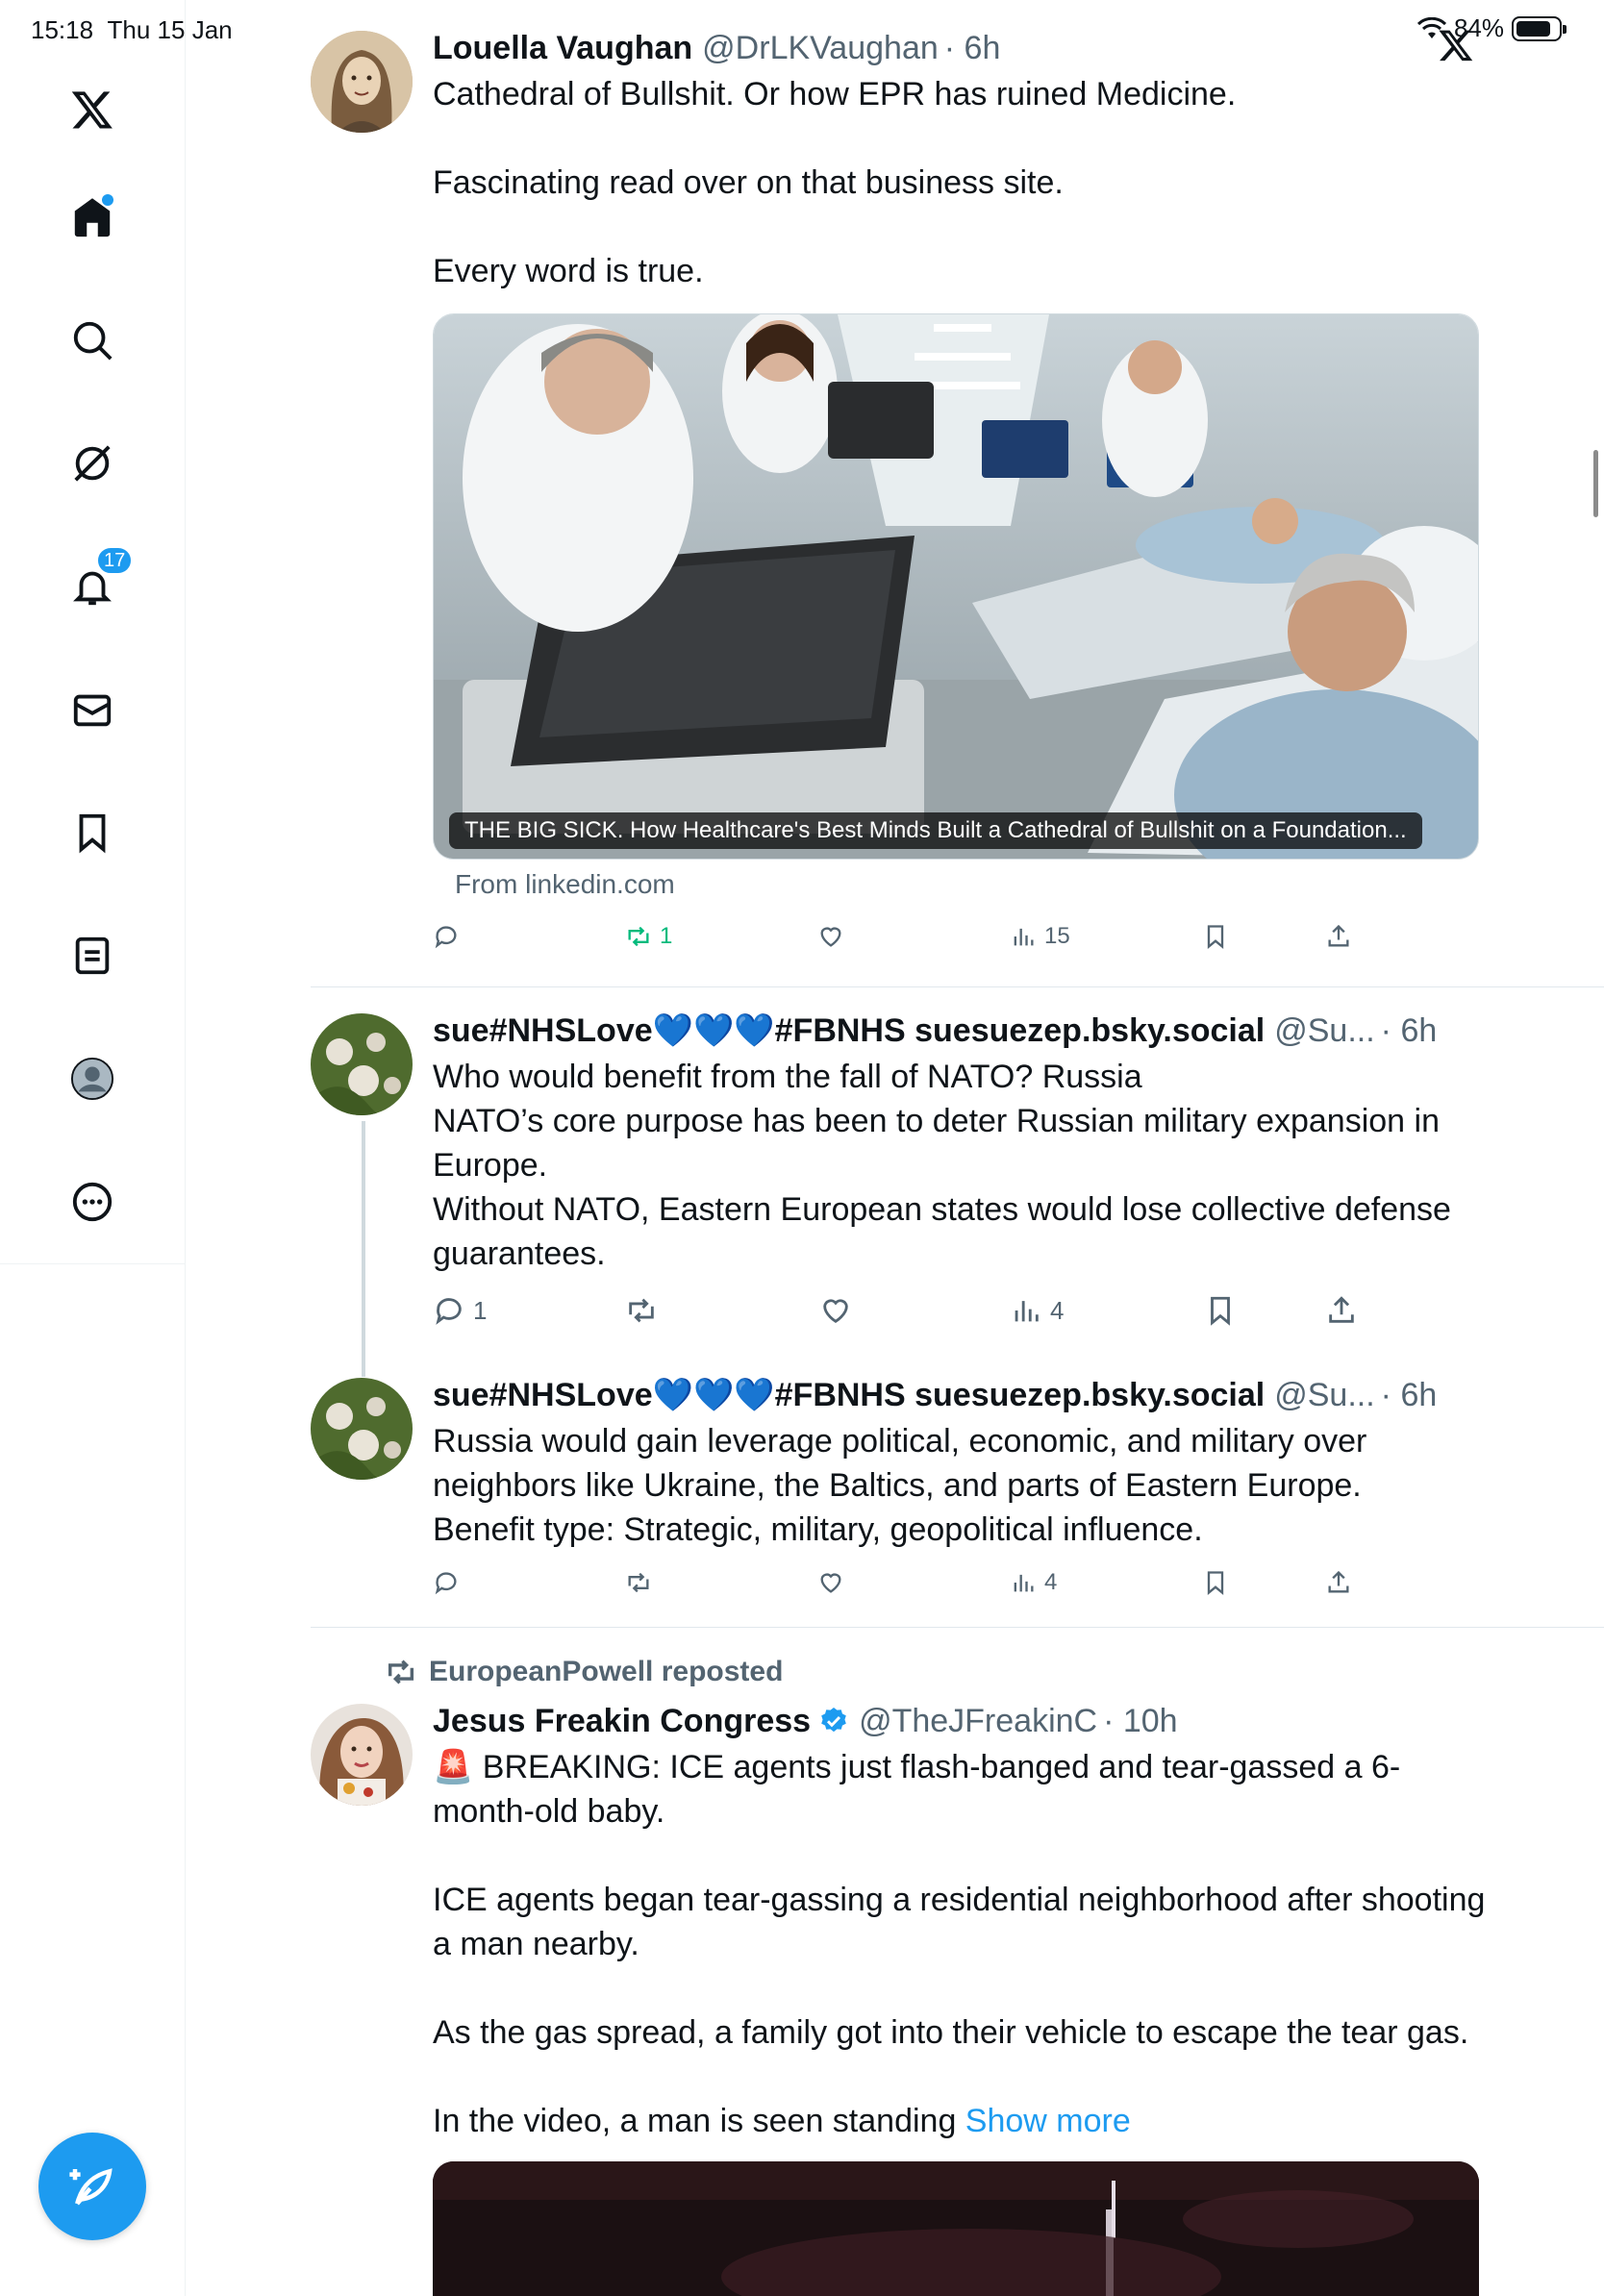 This screenshot has height=2296, width=1604. Describe the element at coordinates (894, 942) in the screenshot. I see `tweet-actions: 1 15` at that location.